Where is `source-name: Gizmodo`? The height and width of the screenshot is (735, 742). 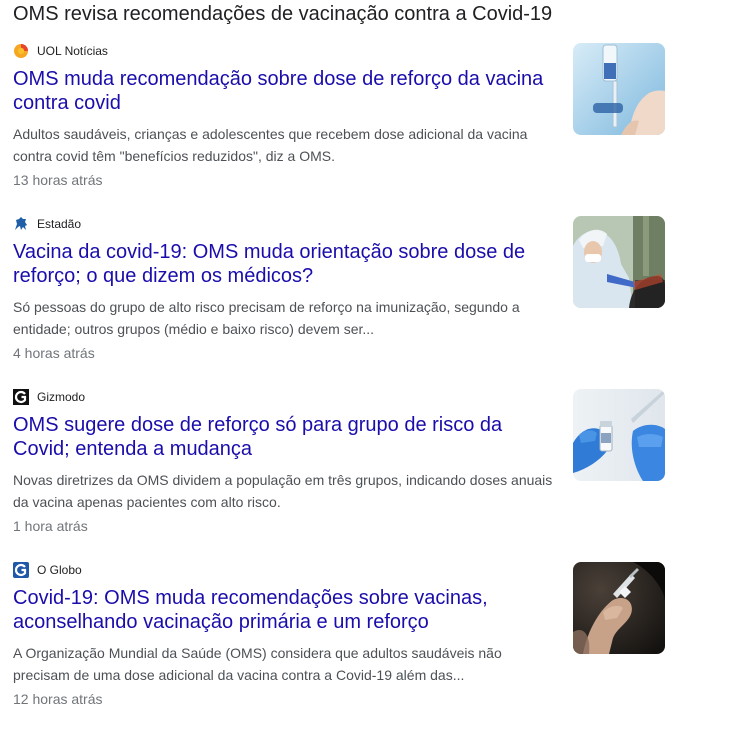
source-name: Gizmodo is located at coordinates (61, 397).